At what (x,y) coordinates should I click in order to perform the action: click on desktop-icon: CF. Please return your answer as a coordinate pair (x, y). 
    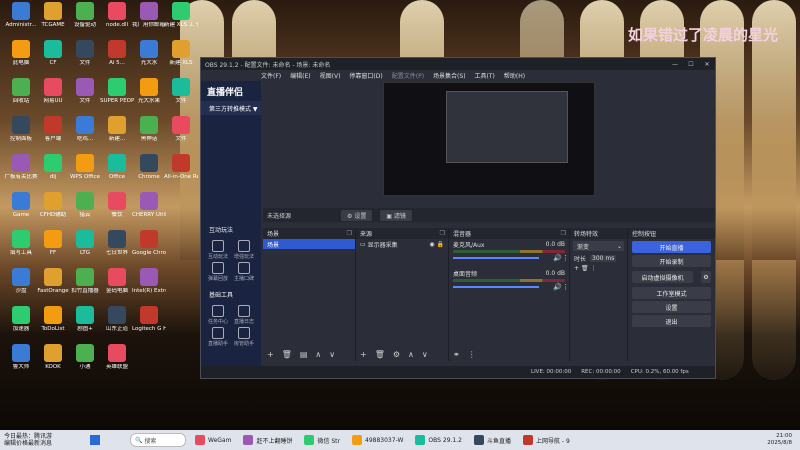
    Looking at the image, I should click on (53, 59).